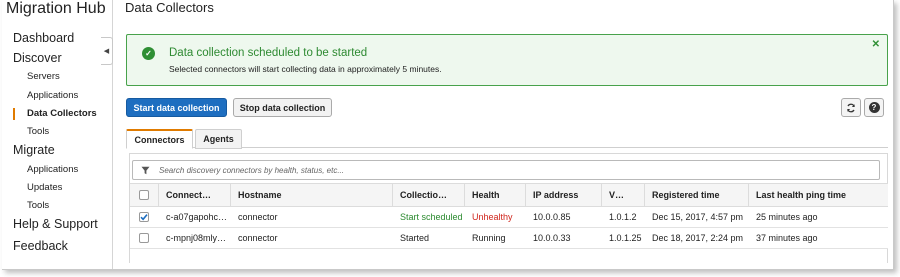  What do you see at coordinates (489, 238) in the screenshot?
I see `cell-health: Running` at bounding box center [489, 238].